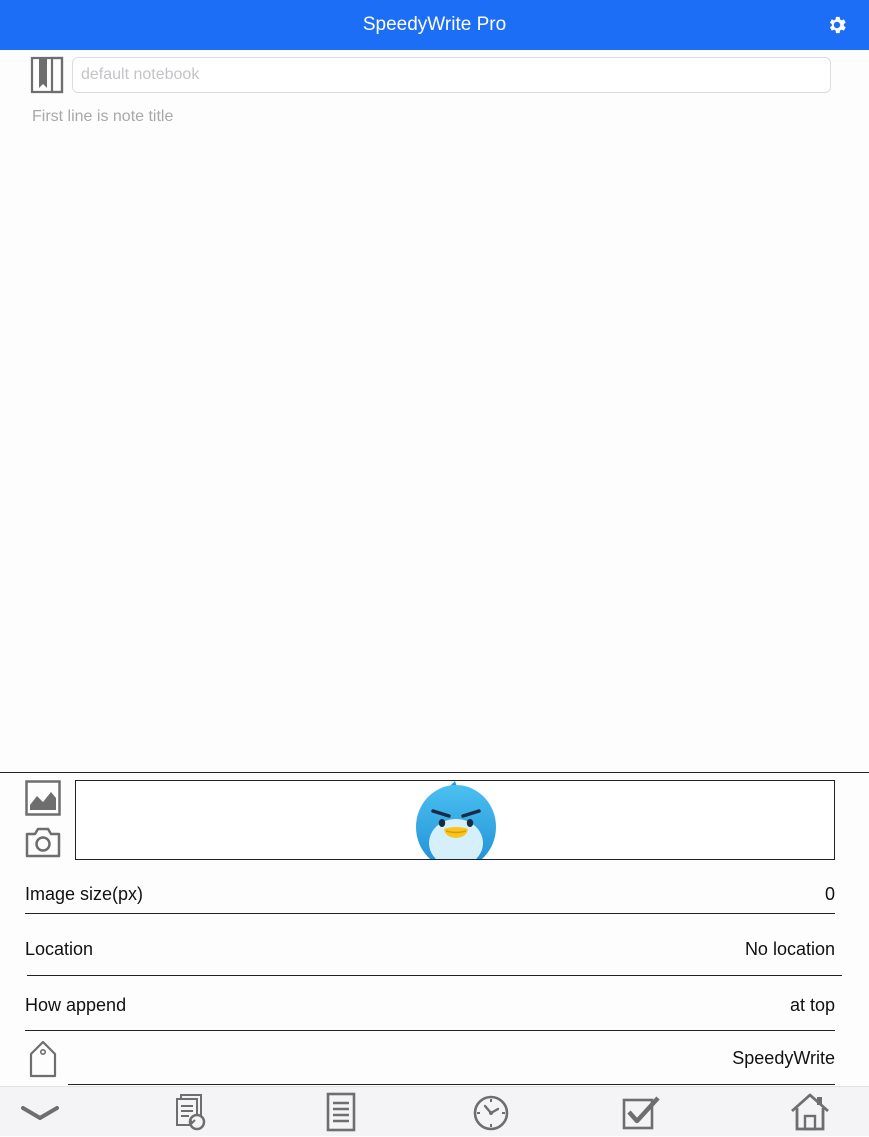 The height and width of the screenshot is (1137, 869). I want to click on how-append-row: How append at top, so click(430, 1007).